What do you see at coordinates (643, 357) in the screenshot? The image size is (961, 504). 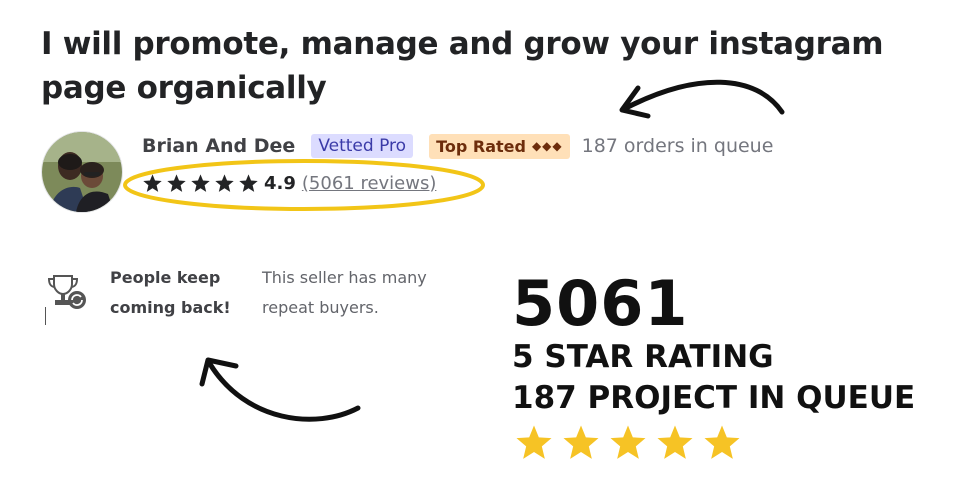 I see `star-rating-headline: 5 STAR RATING` at bounding box center [643, 357].